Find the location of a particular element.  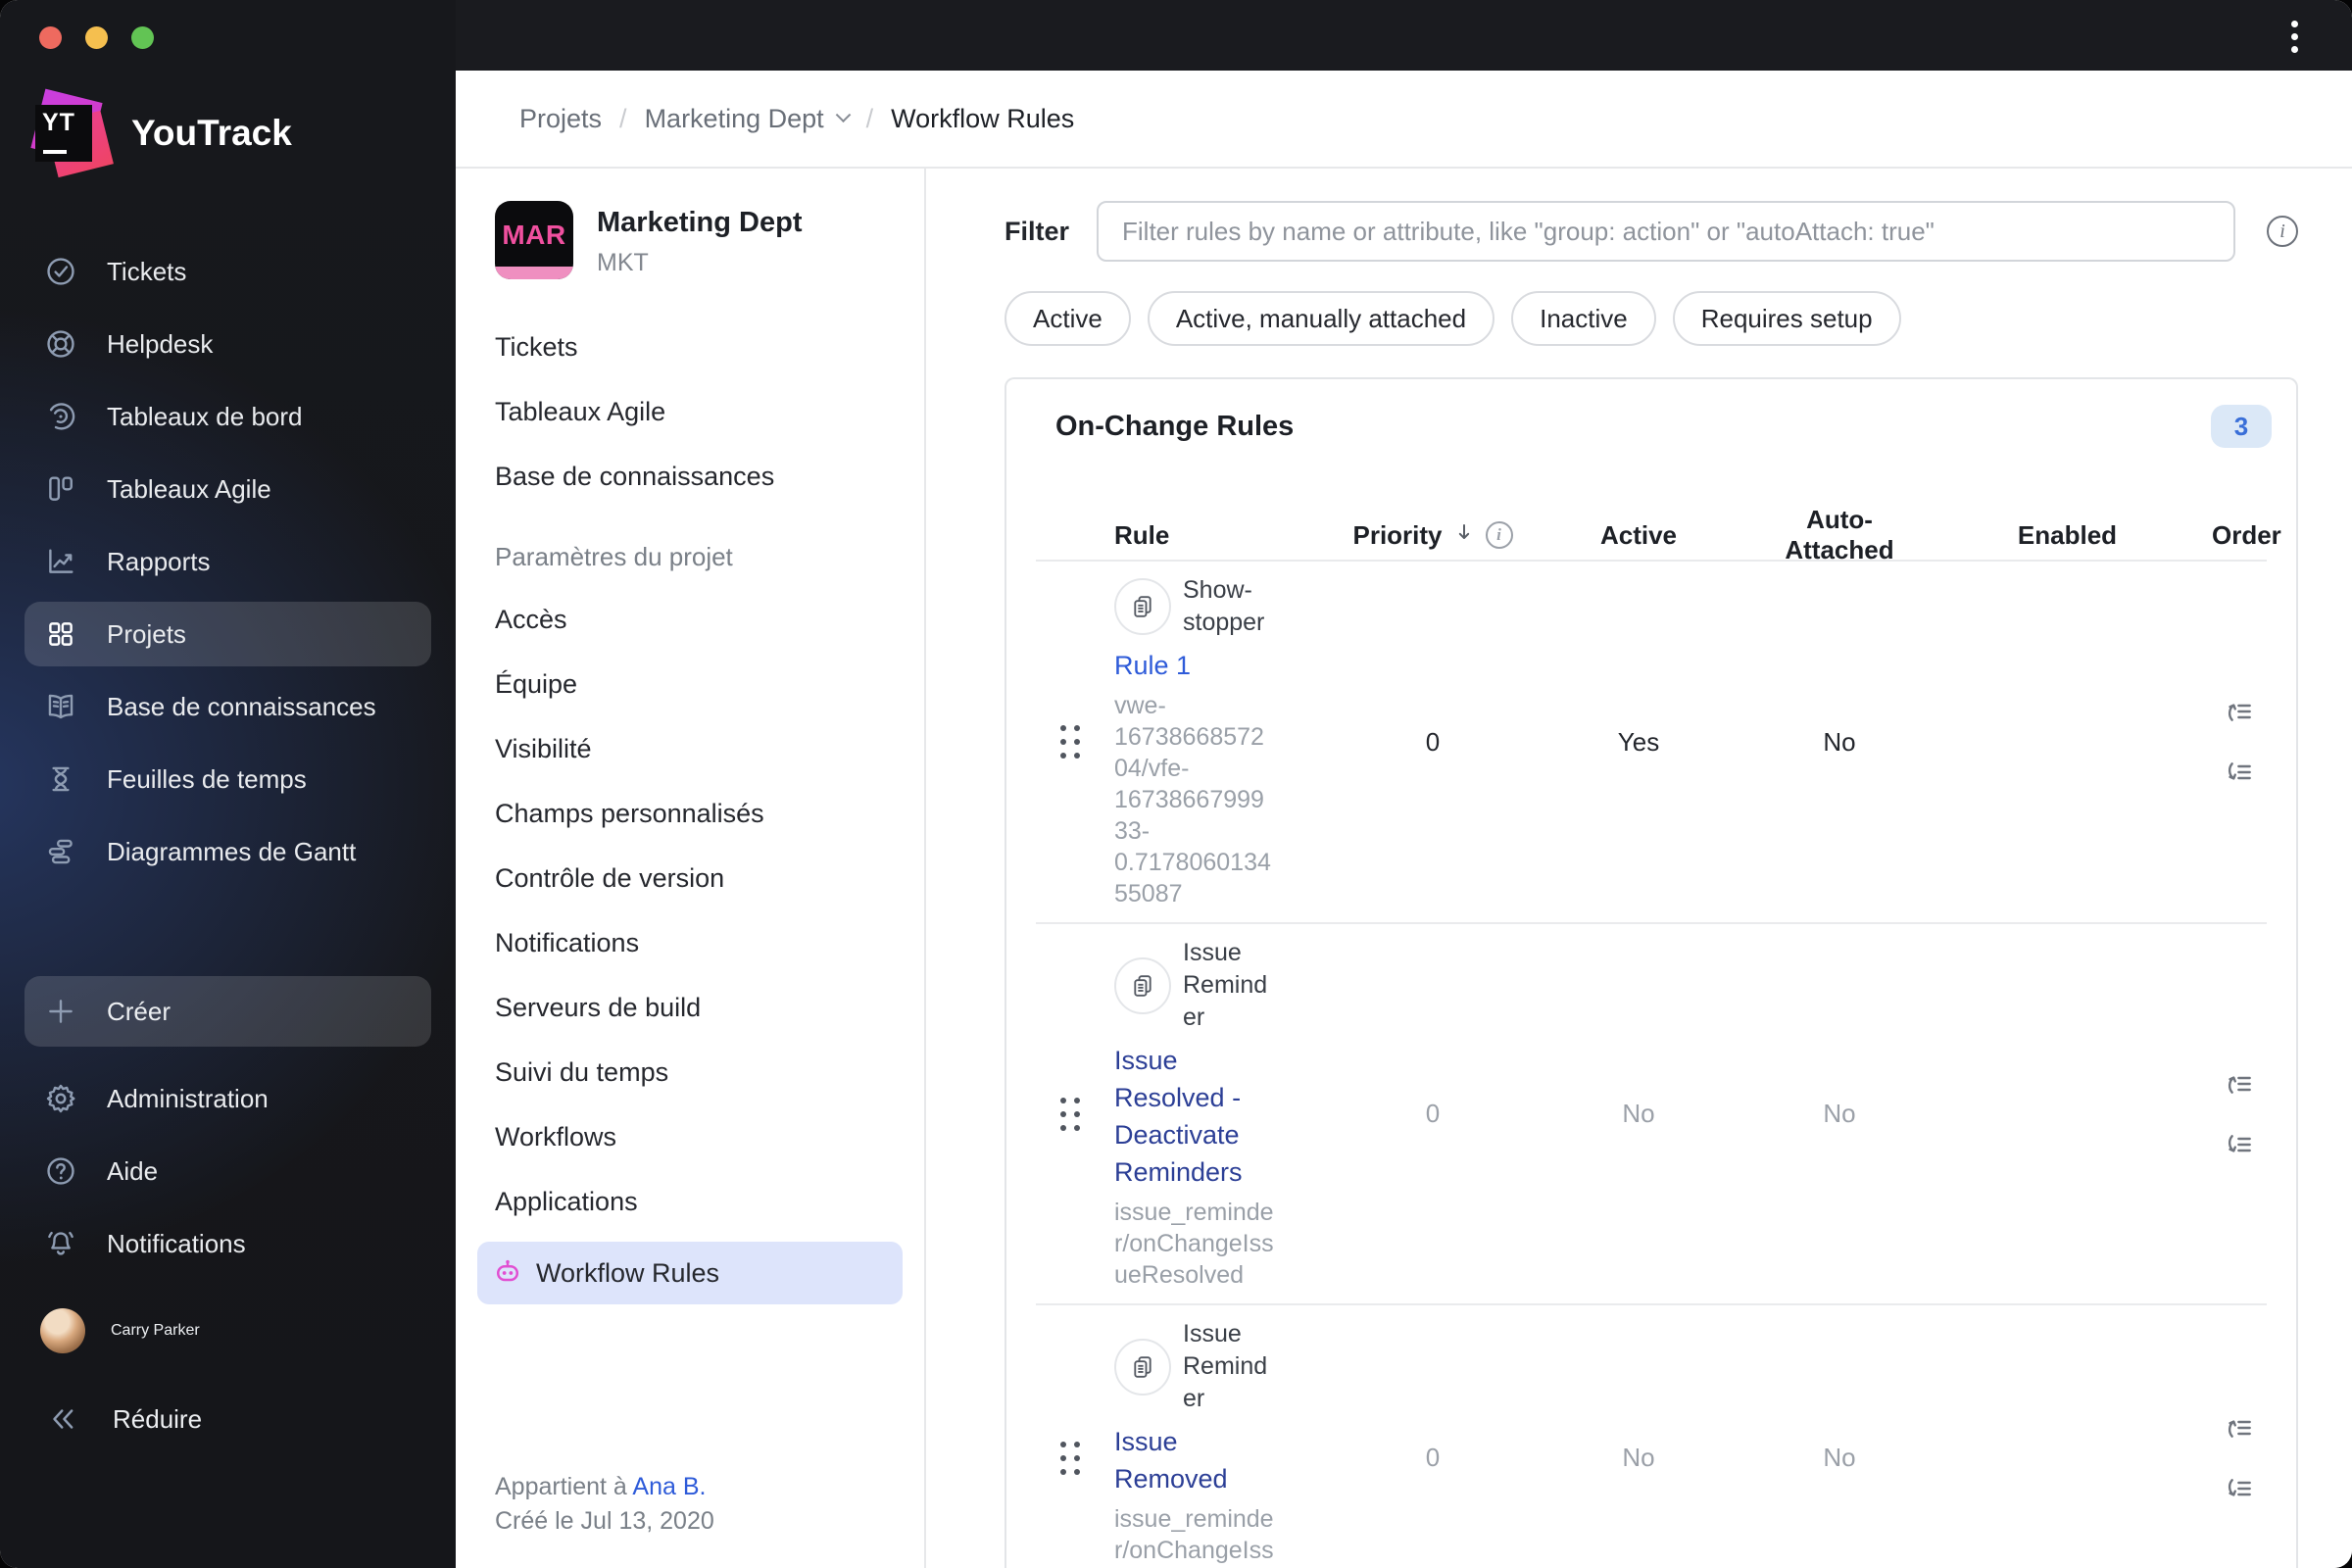

lifebuoy-icon is located at coordinates (60, 344).